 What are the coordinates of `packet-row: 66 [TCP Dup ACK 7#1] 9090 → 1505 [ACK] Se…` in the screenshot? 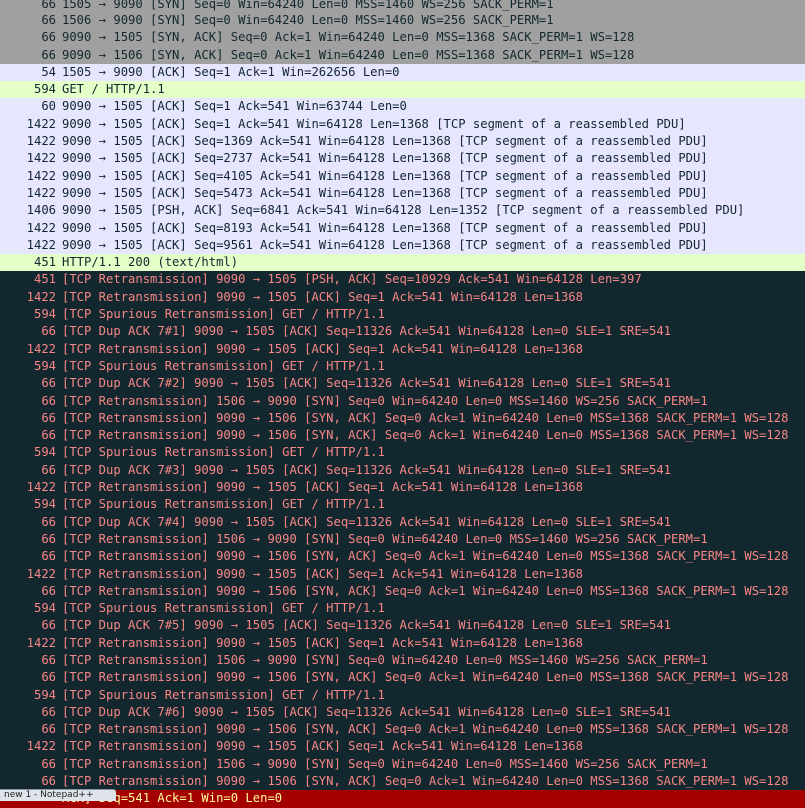 It's located at (402, 332).